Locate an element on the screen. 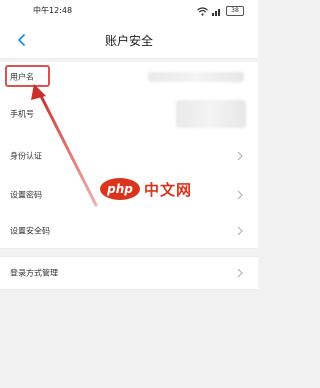  watermark-logo: php is located at coordinates (120, 189).